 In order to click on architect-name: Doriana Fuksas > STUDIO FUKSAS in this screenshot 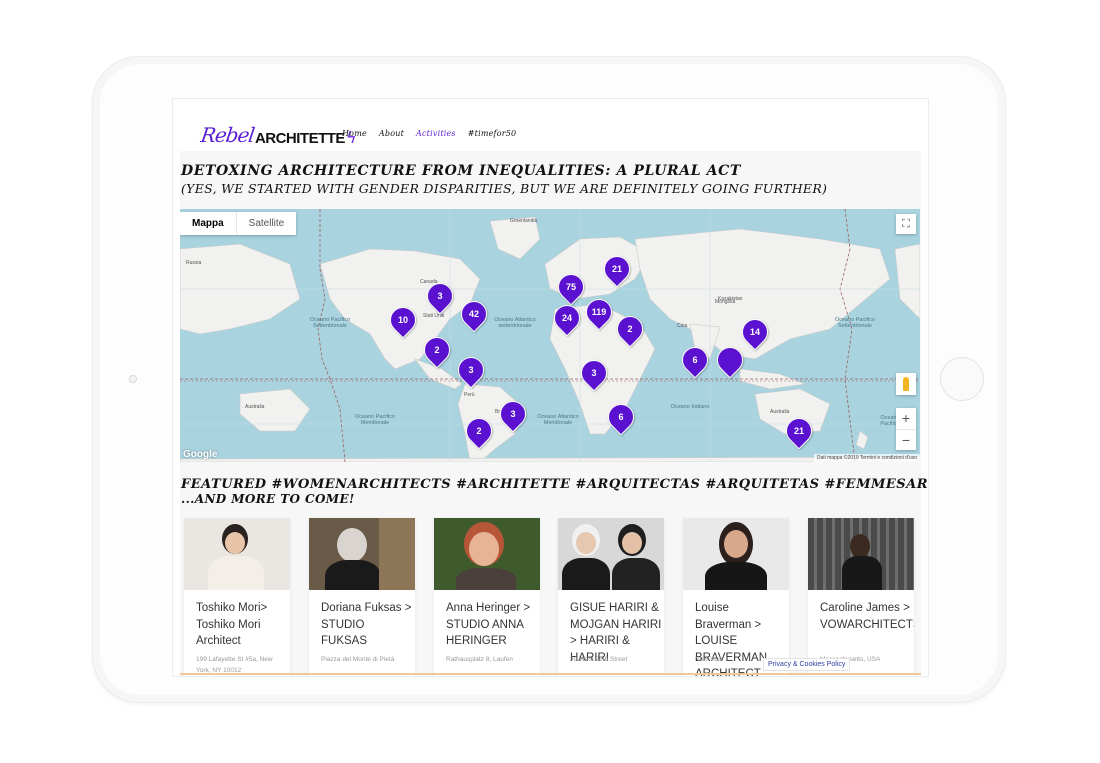, I will do `click(367, 625)`.